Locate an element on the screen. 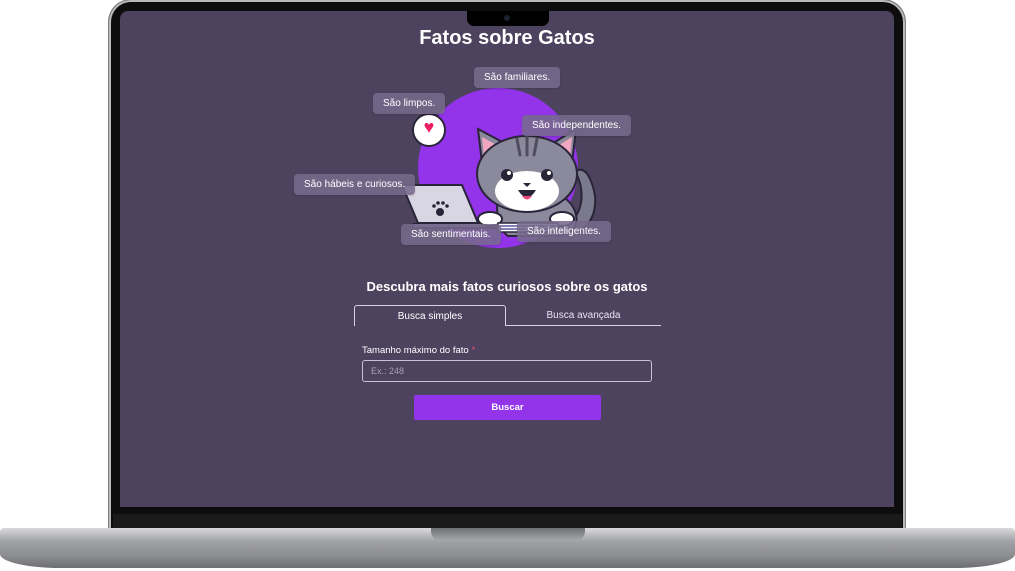 This screenshot has height=571, width=1015. max-length-label: Tamanho máximo do fato * is located at coordinates (418, 350).